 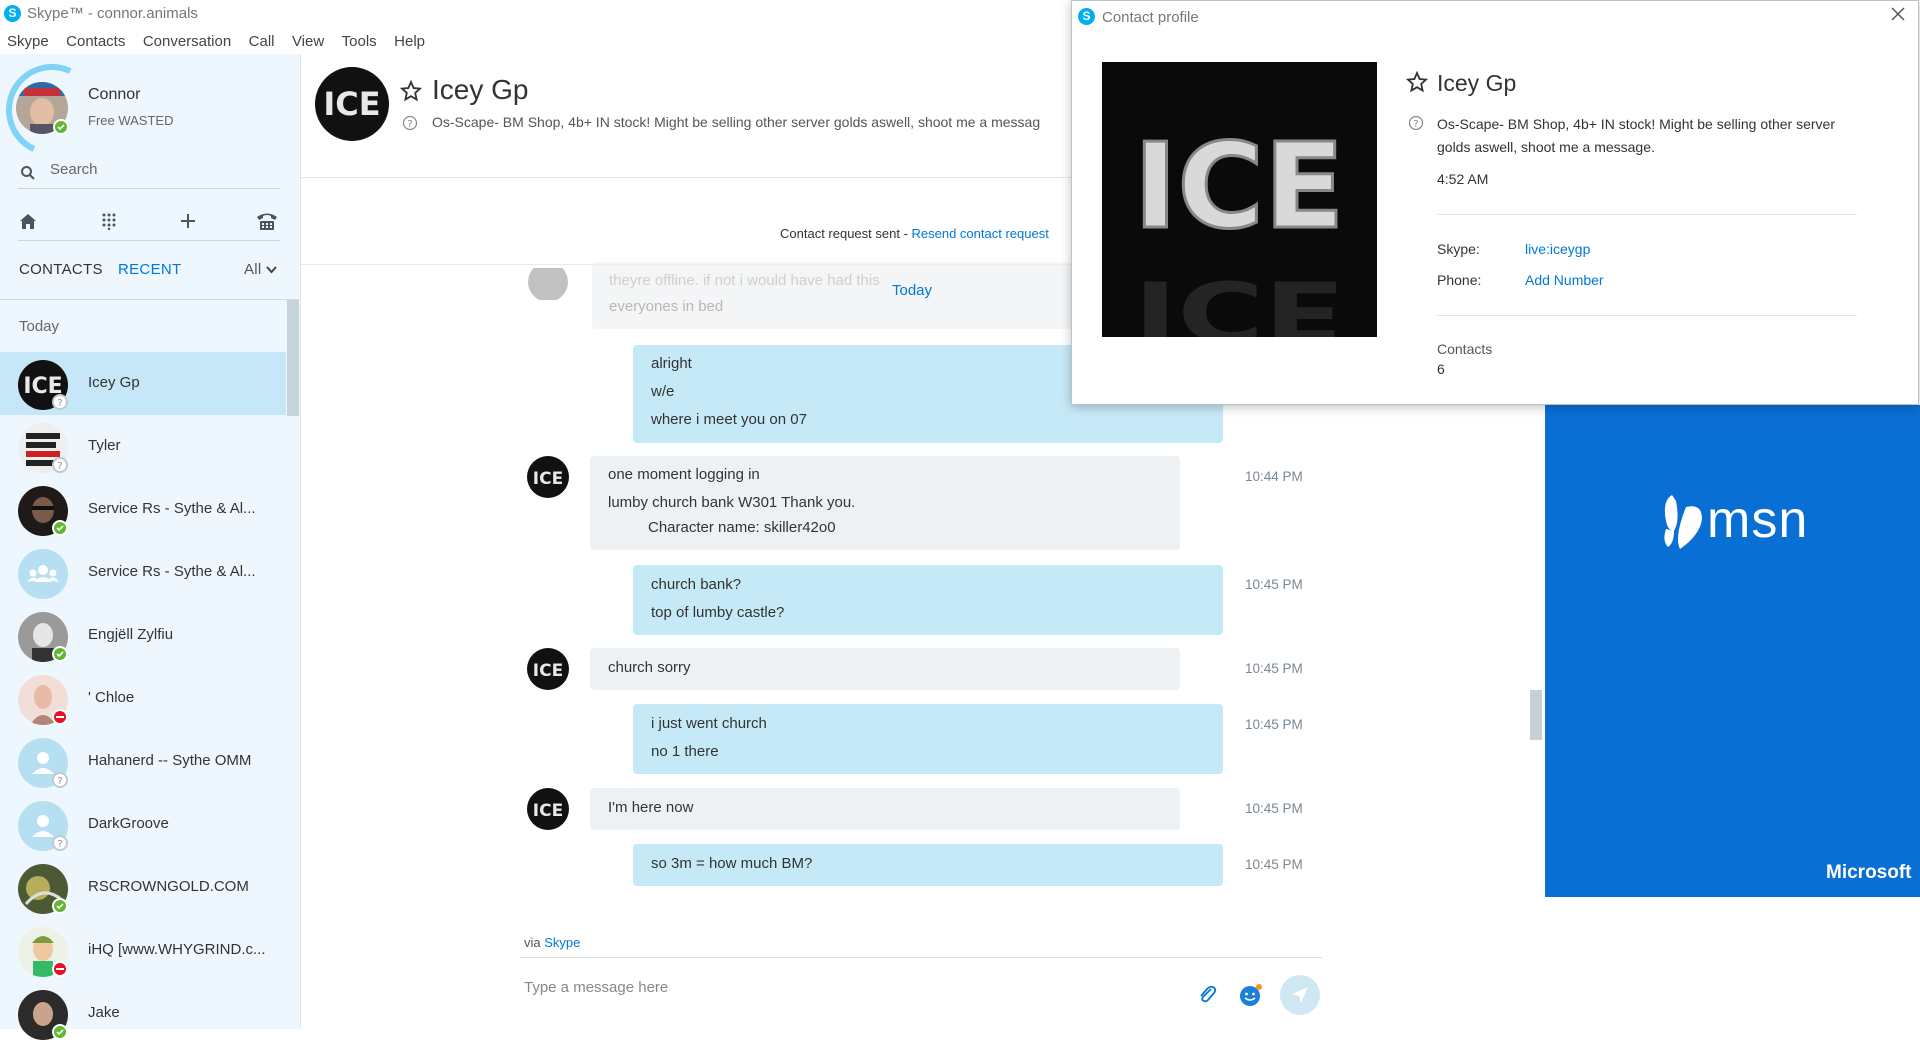 What do you see at coordinates (143, 383) in the screenshot?
I see `contact-item: ICE ? Icey Gp` at bounding box center [143, 383].